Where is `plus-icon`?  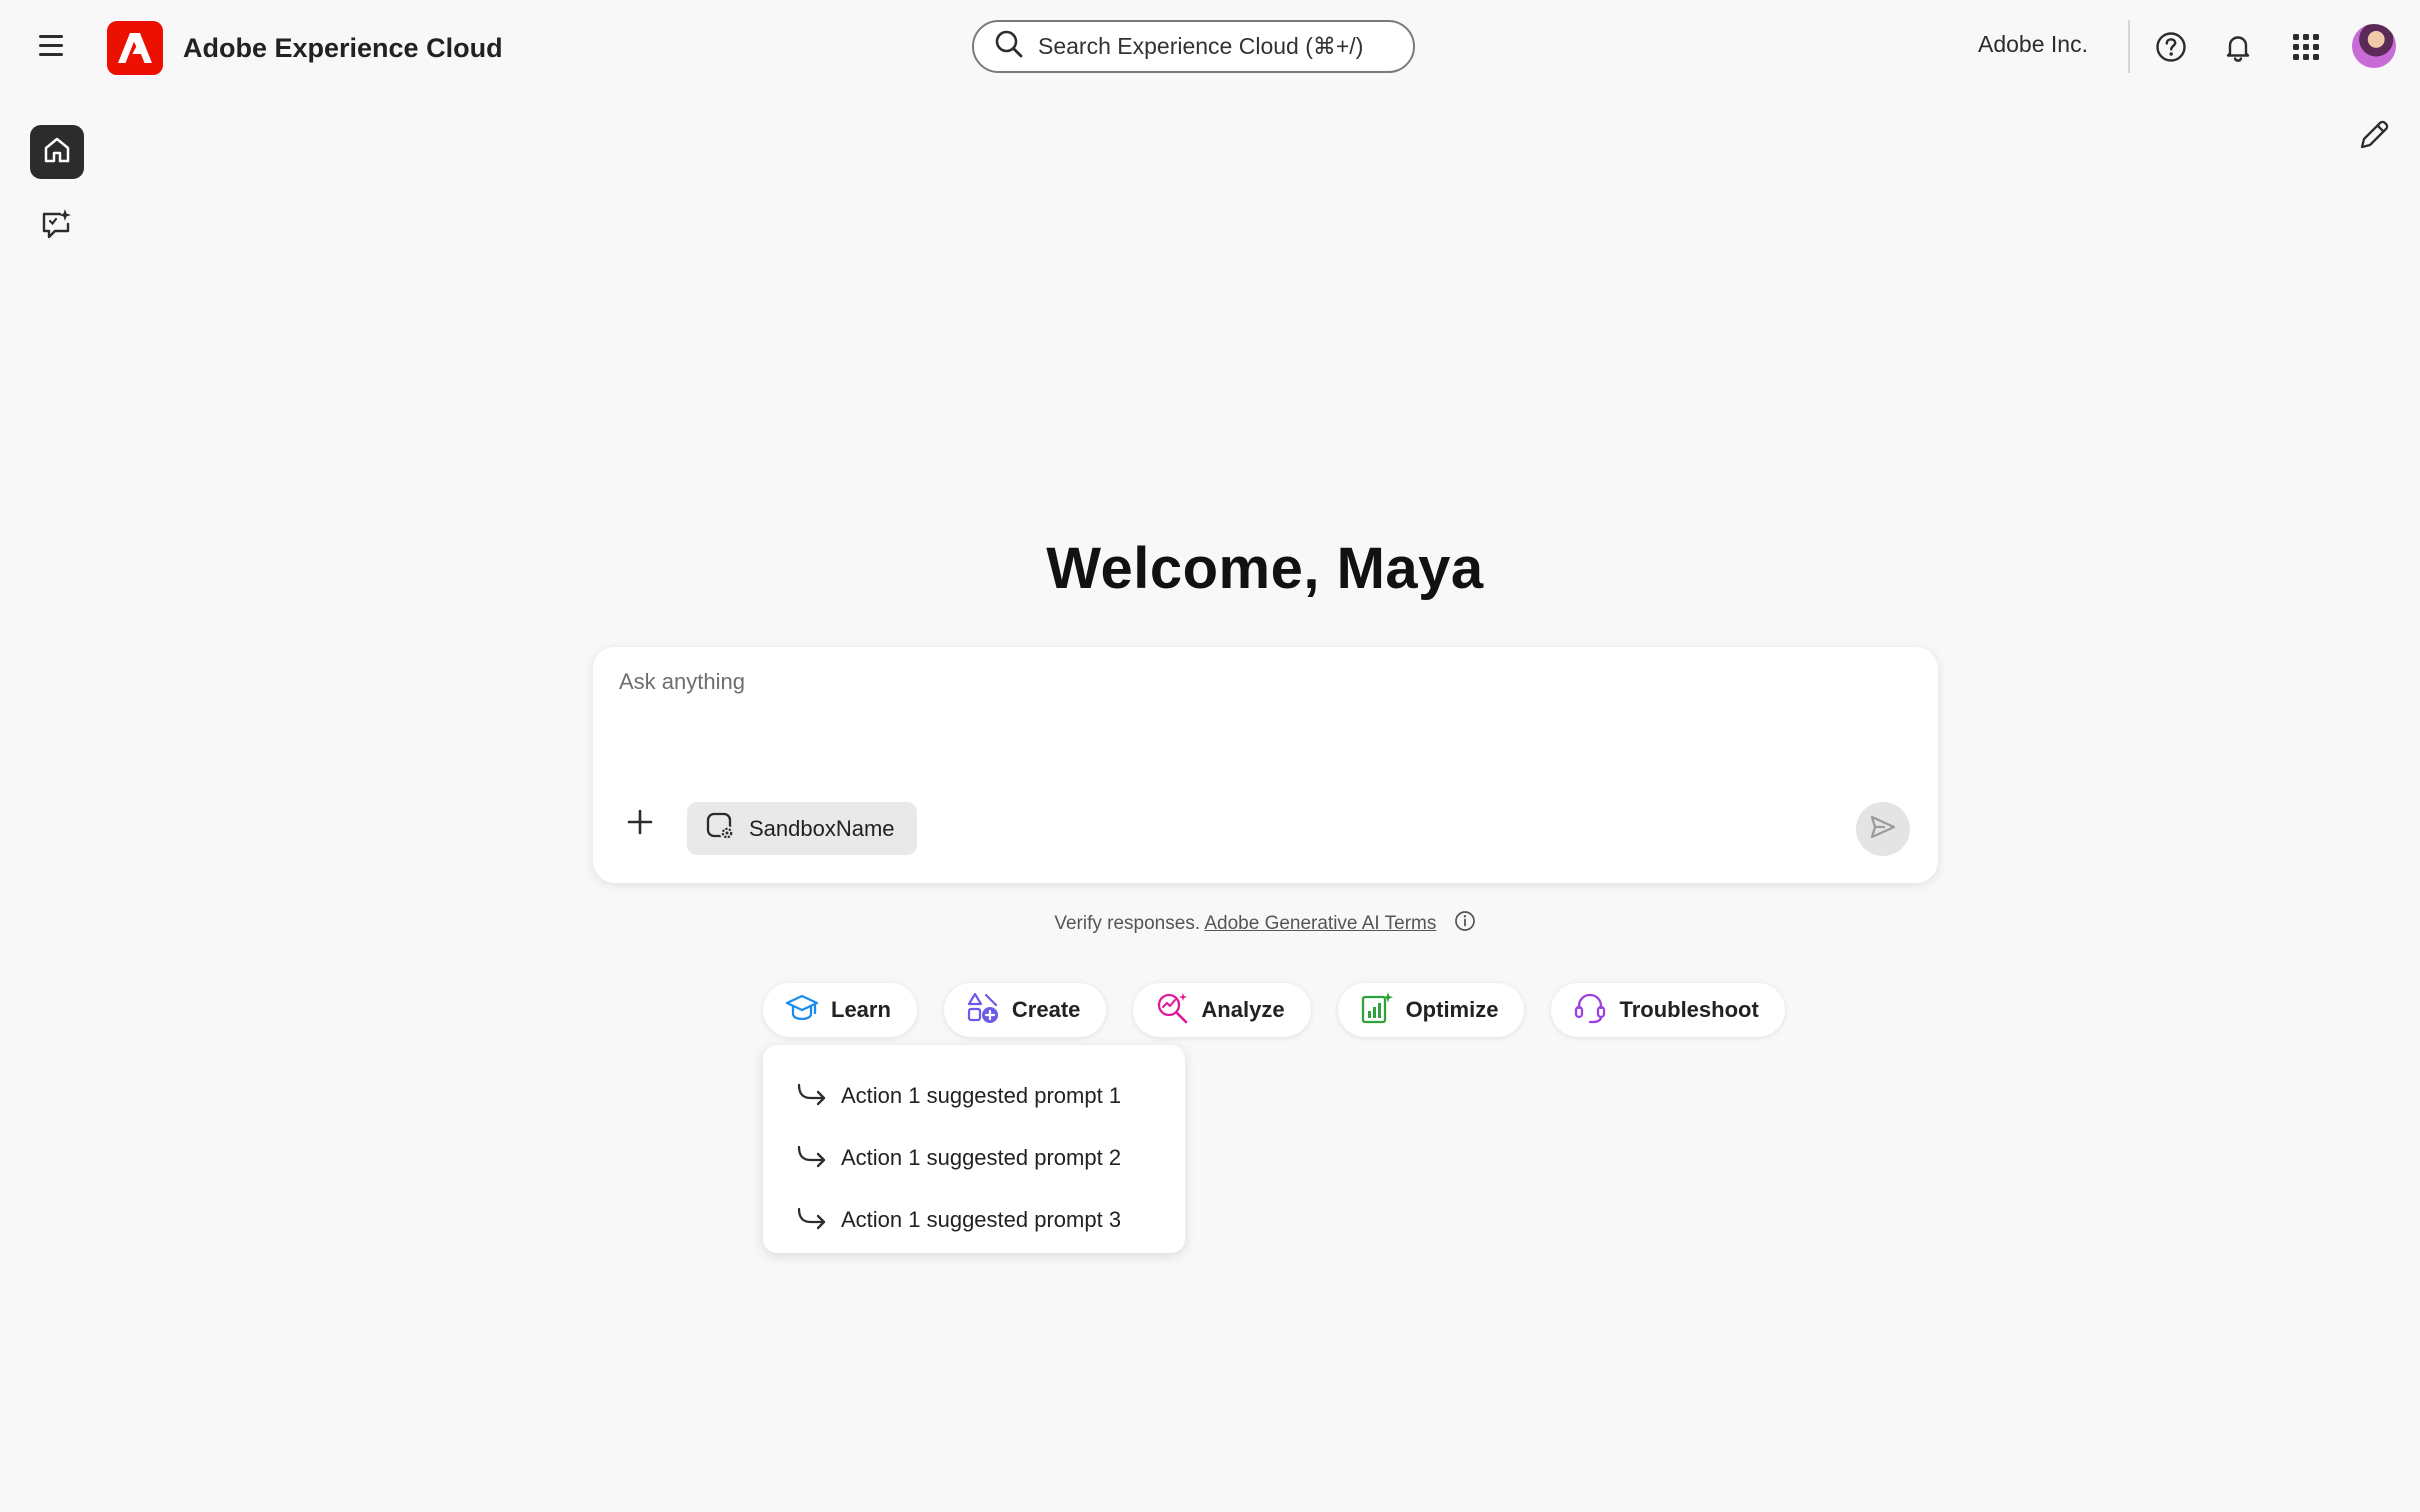 plus-icon is located at coordinates (640, 824).